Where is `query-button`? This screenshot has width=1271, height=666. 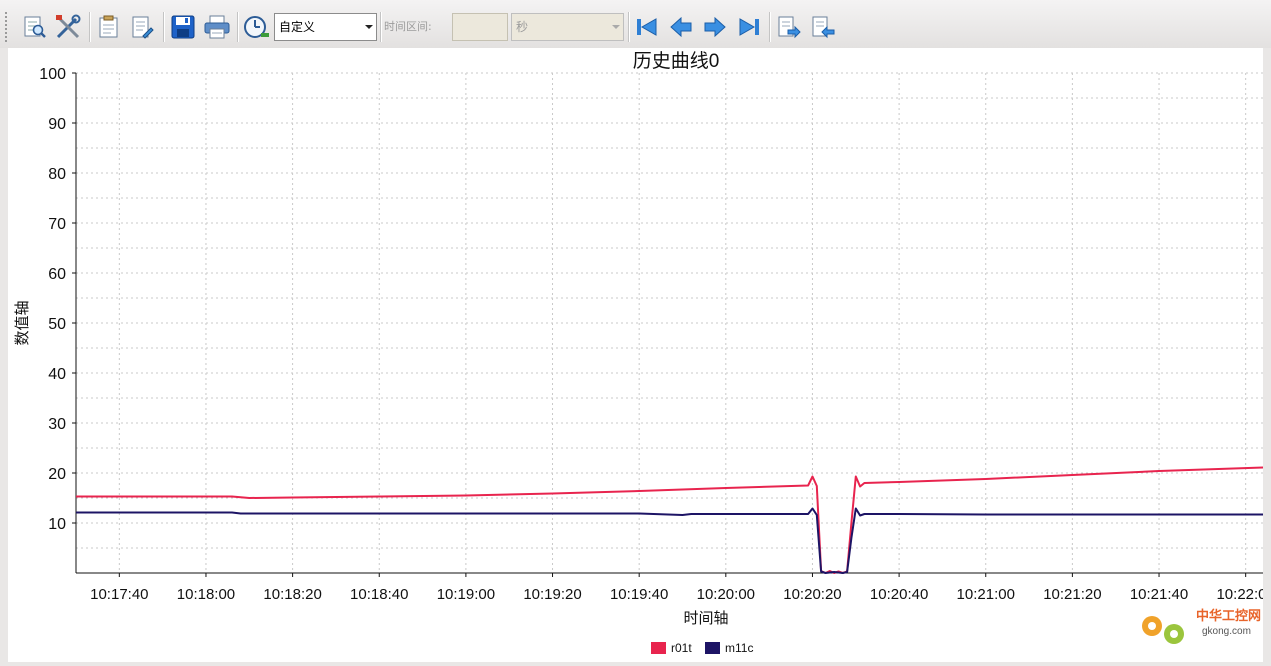 query-button is located at coordinates (35, 27).